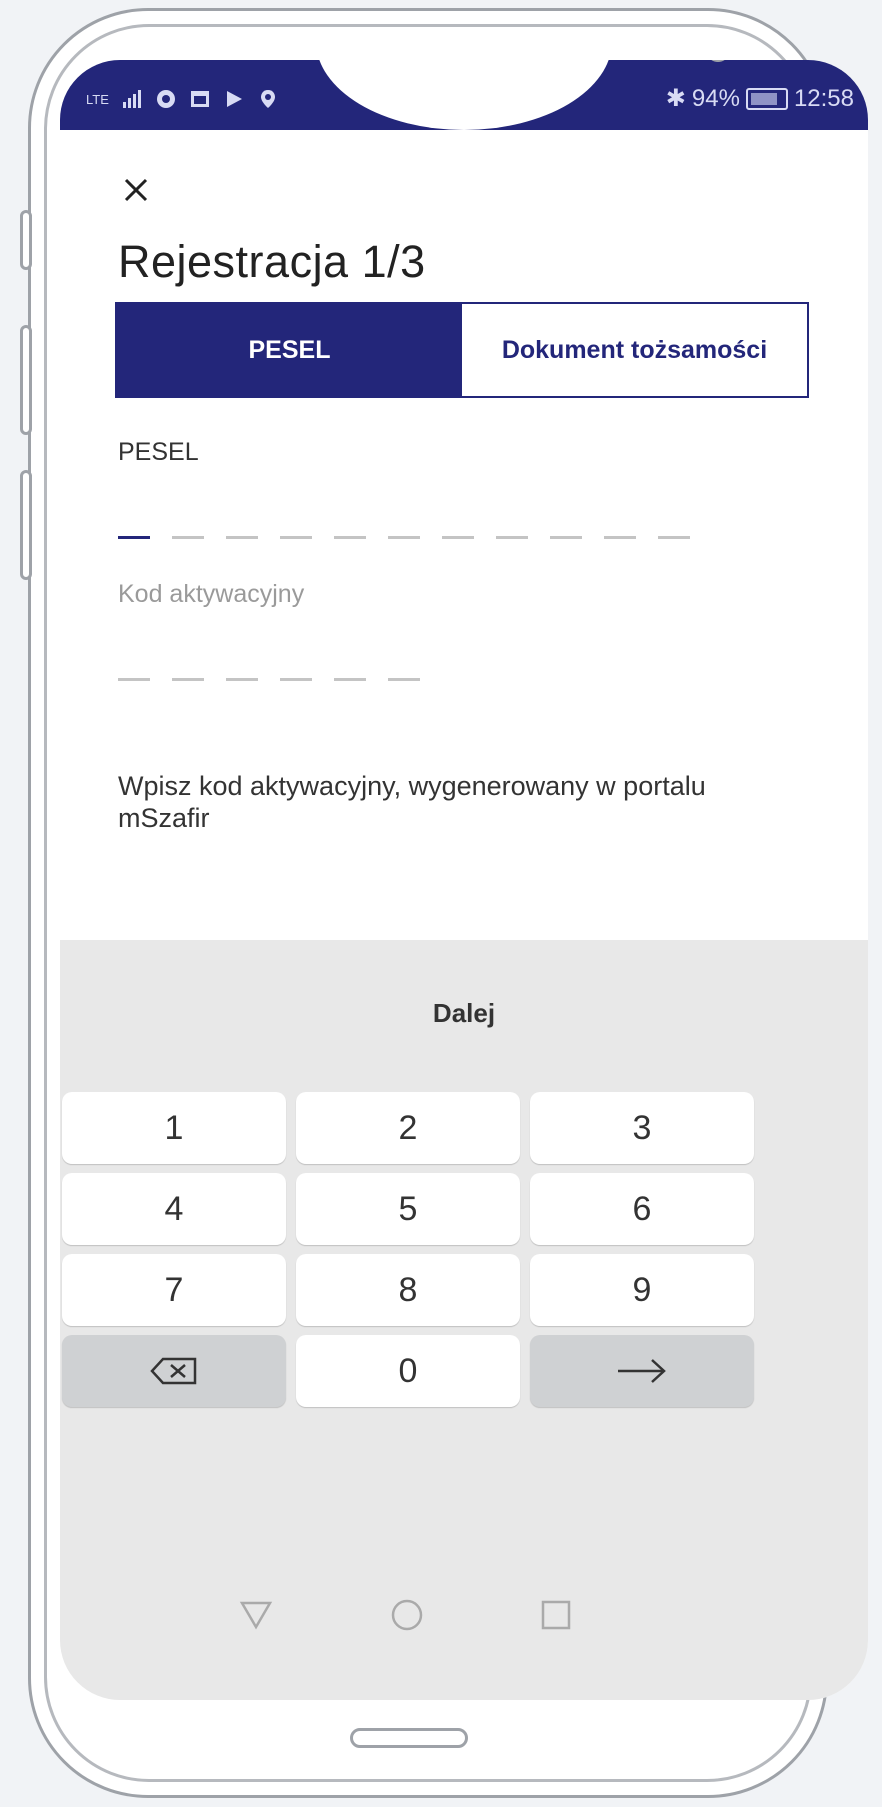 Image resolution: width=882 pixels, height=1807 pixels. I want to click on bluetooth-icon: ✱, so click(675, 98).